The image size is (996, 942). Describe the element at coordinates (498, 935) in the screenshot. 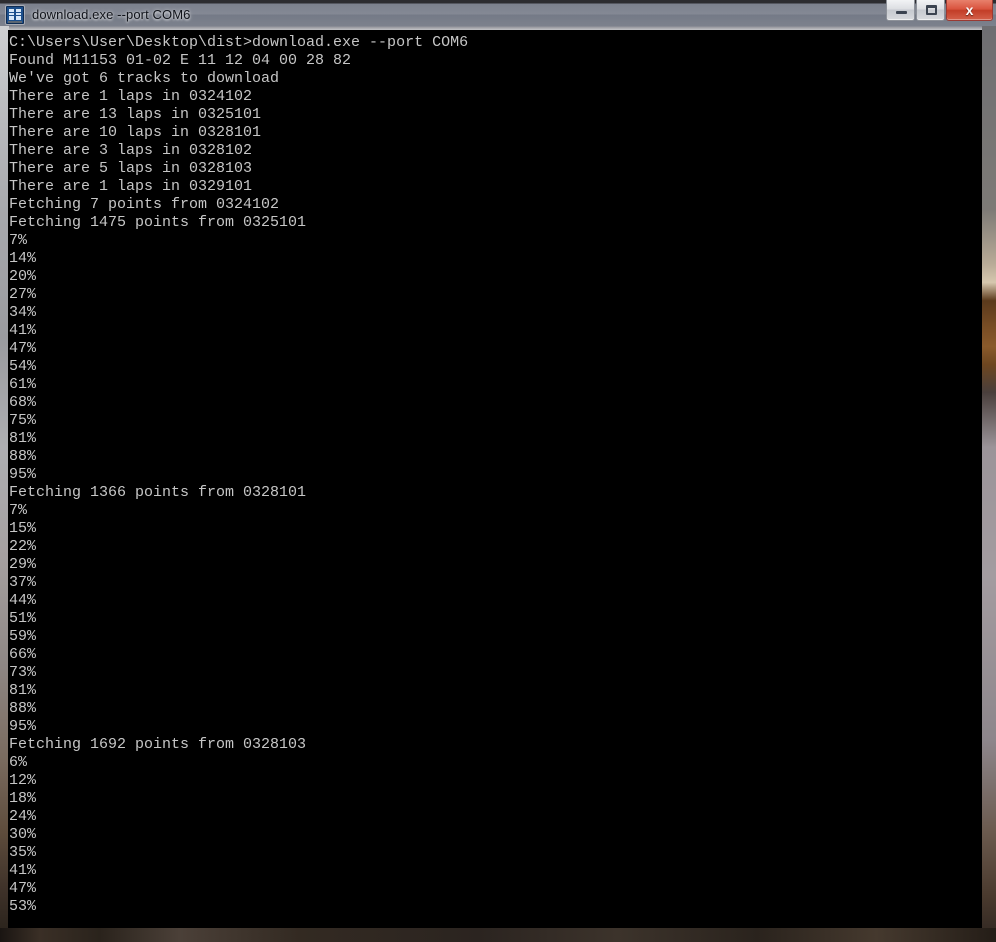

I see `window-frame-bottom` at that location.